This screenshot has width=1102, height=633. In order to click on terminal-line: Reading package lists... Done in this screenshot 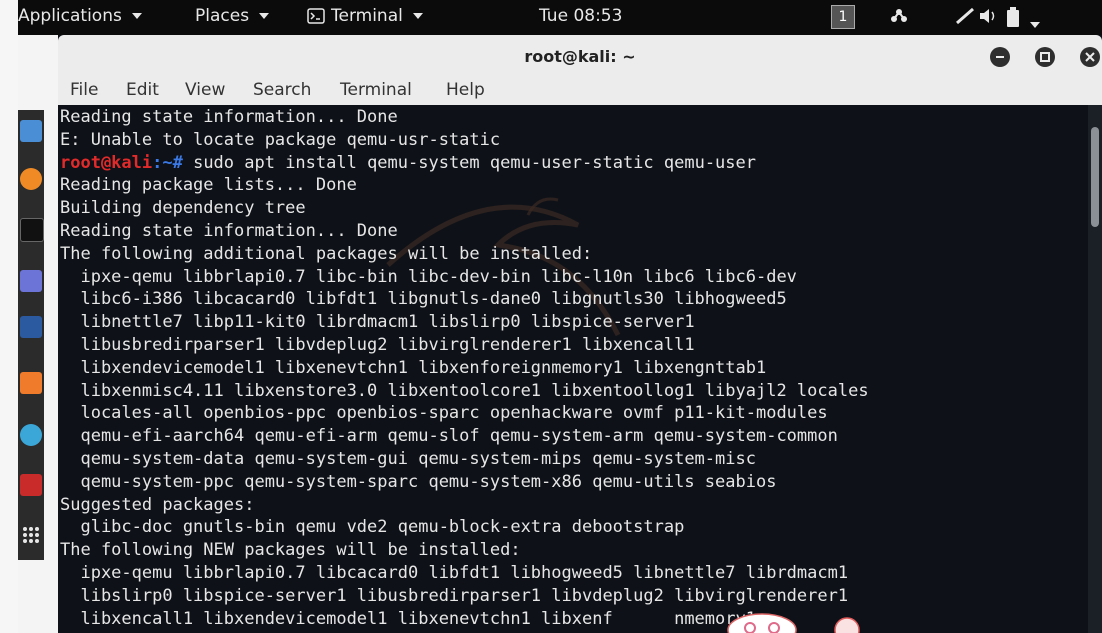, I will do `click(208, 185)`.